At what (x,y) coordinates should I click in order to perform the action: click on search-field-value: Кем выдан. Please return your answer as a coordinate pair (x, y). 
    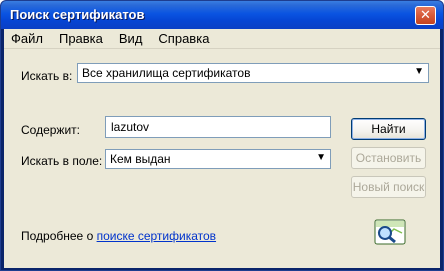
    Looking at the image, I should click on (140, 159).